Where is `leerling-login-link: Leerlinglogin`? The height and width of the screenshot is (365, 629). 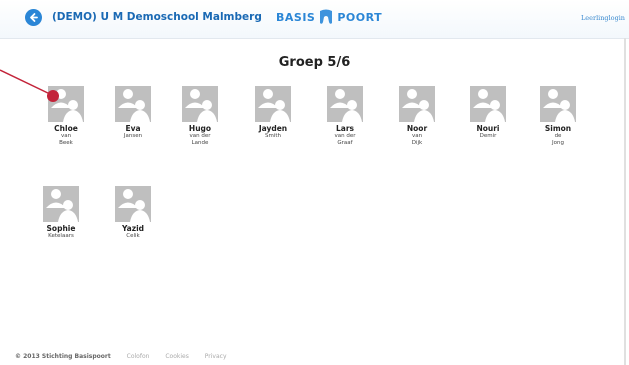
leerling-login-link: Leerlinglogin is located at coordinates (603, 18).